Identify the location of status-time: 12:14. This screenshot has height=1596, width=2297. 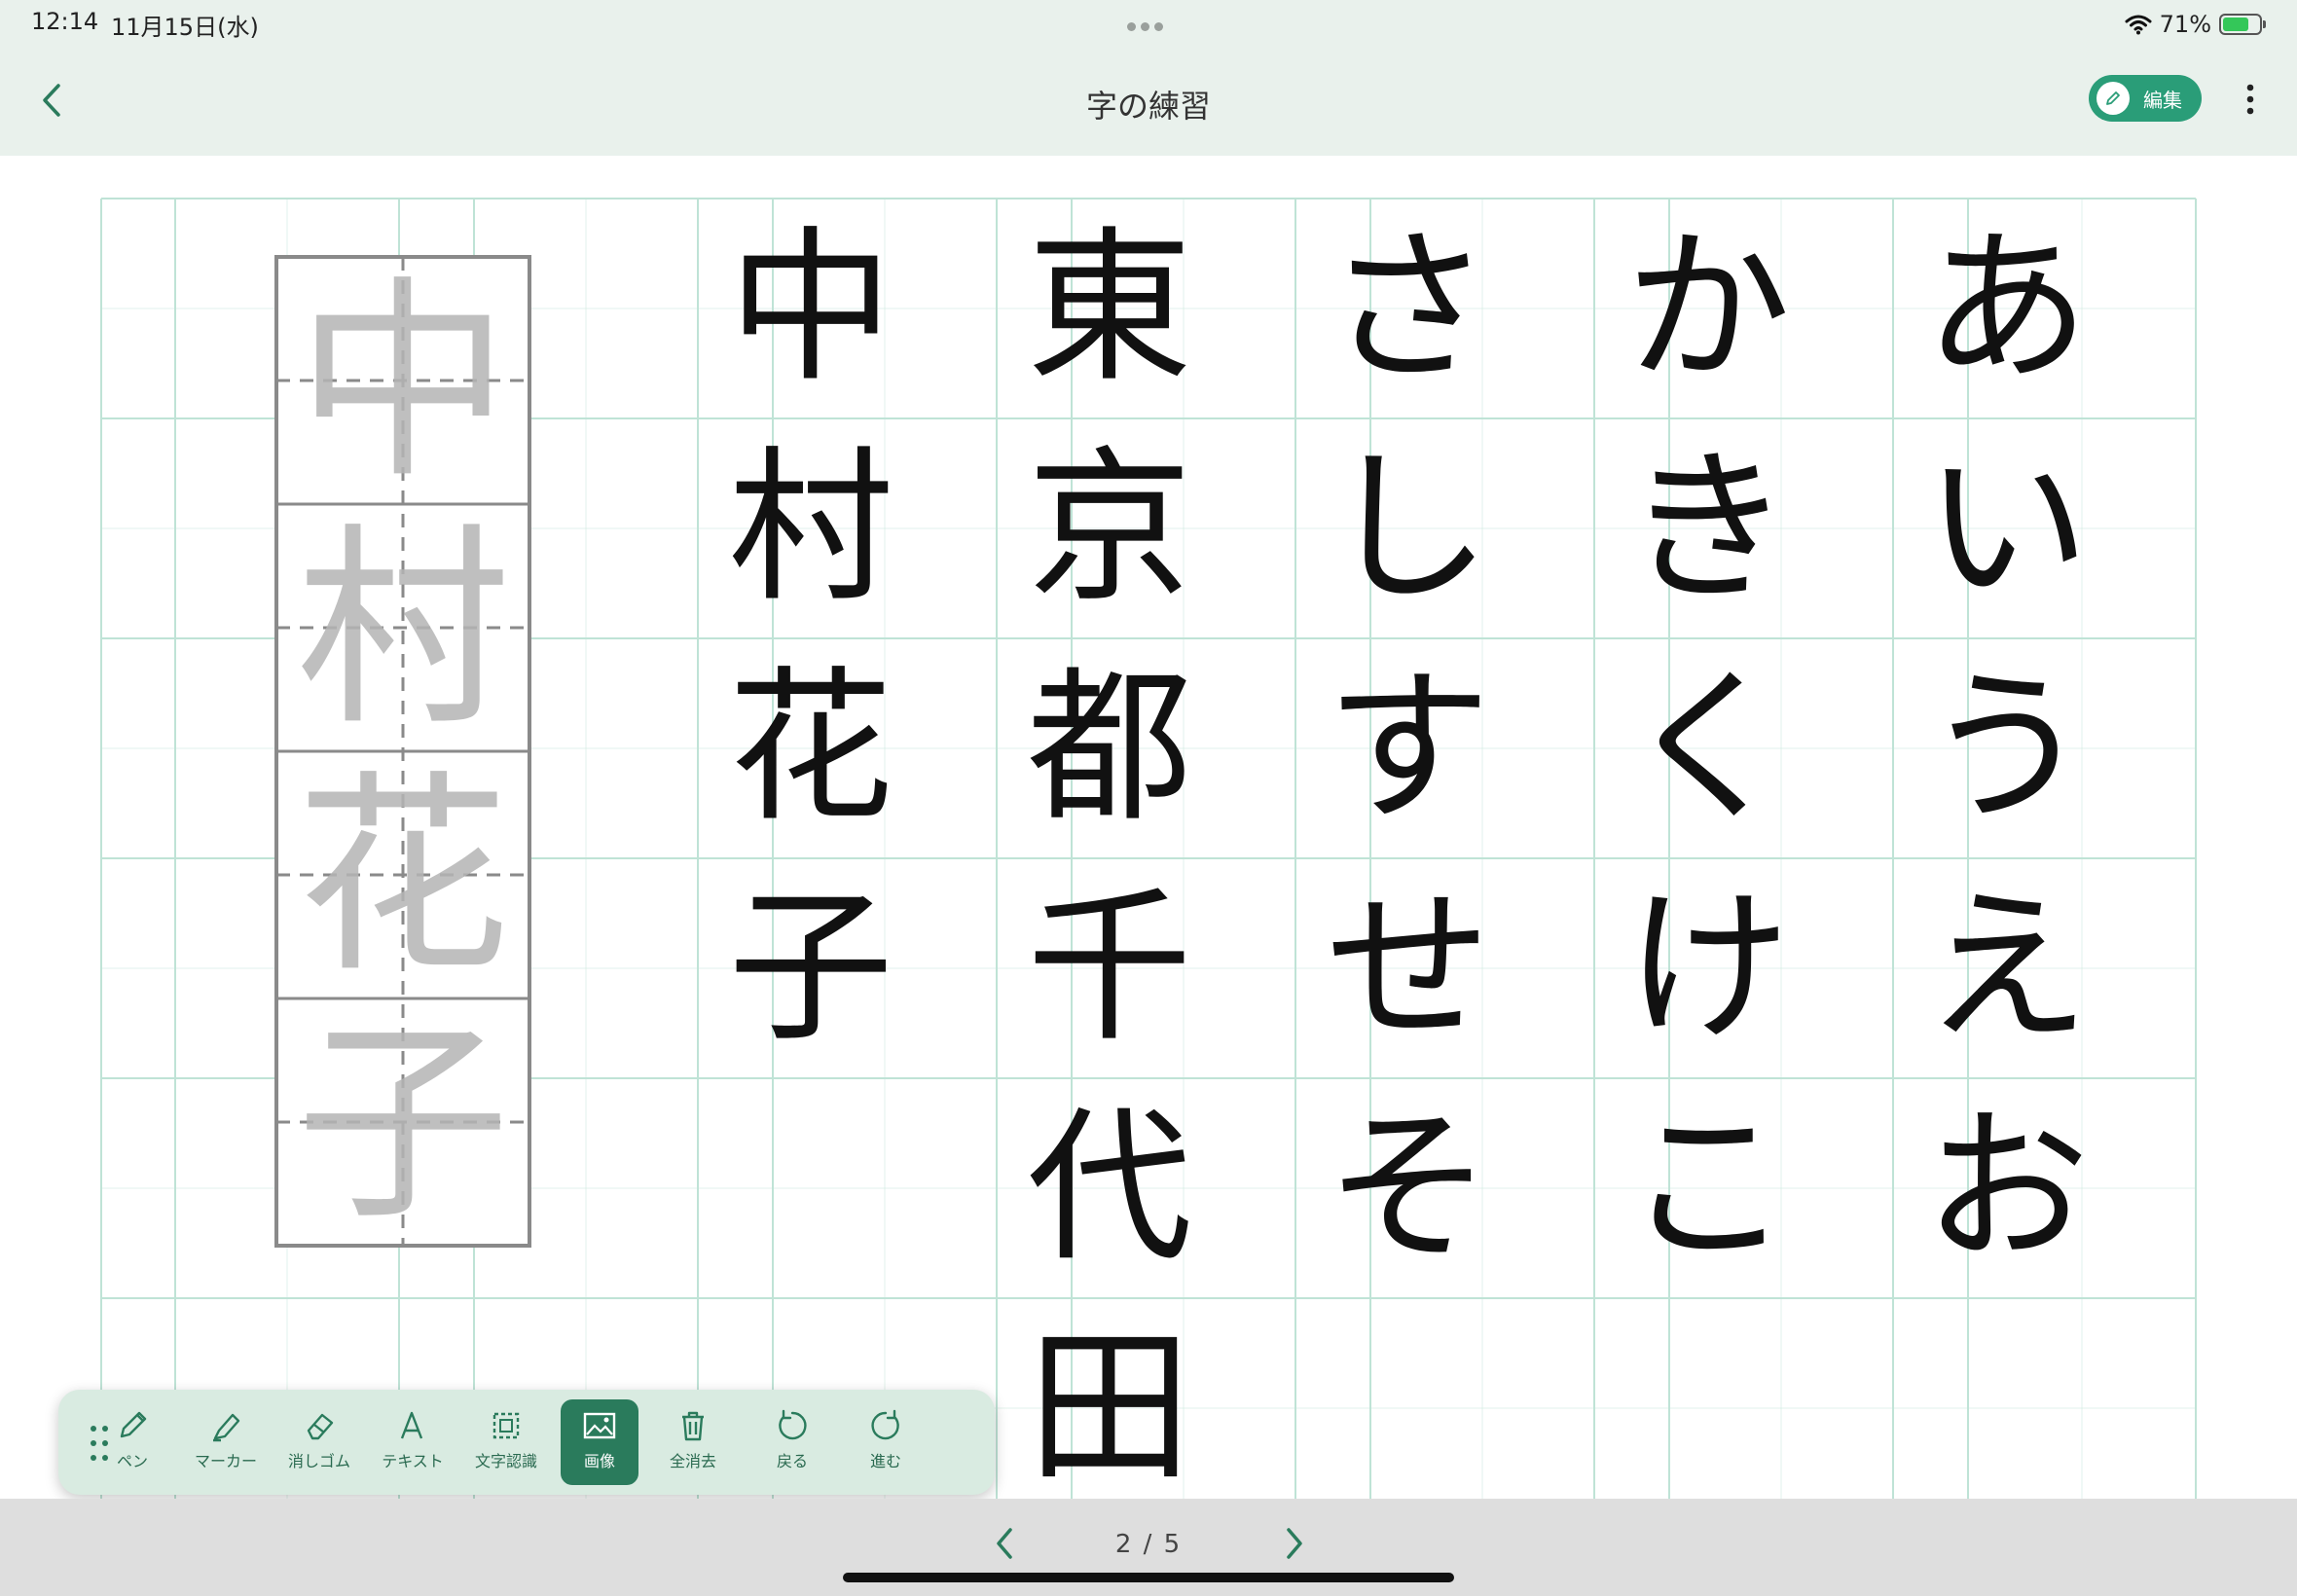
(65, 21).